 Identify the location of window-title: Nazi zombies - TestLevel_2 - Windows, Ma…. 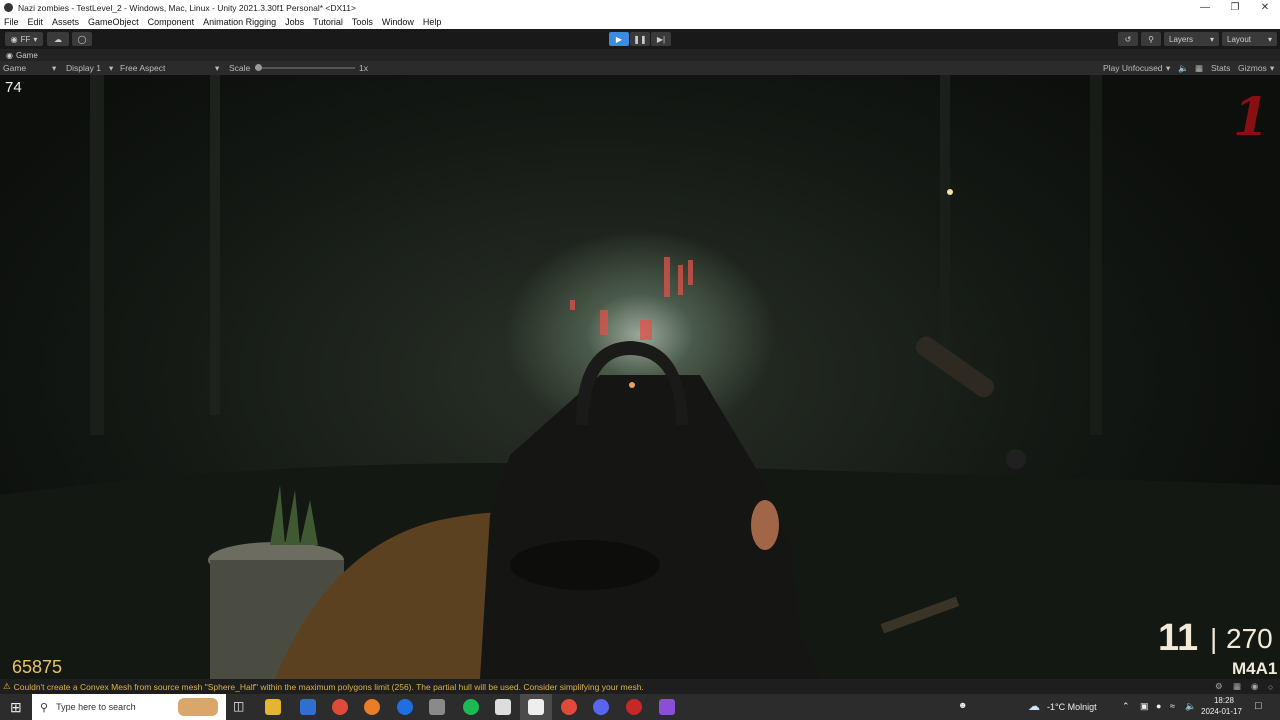
(187, 7).